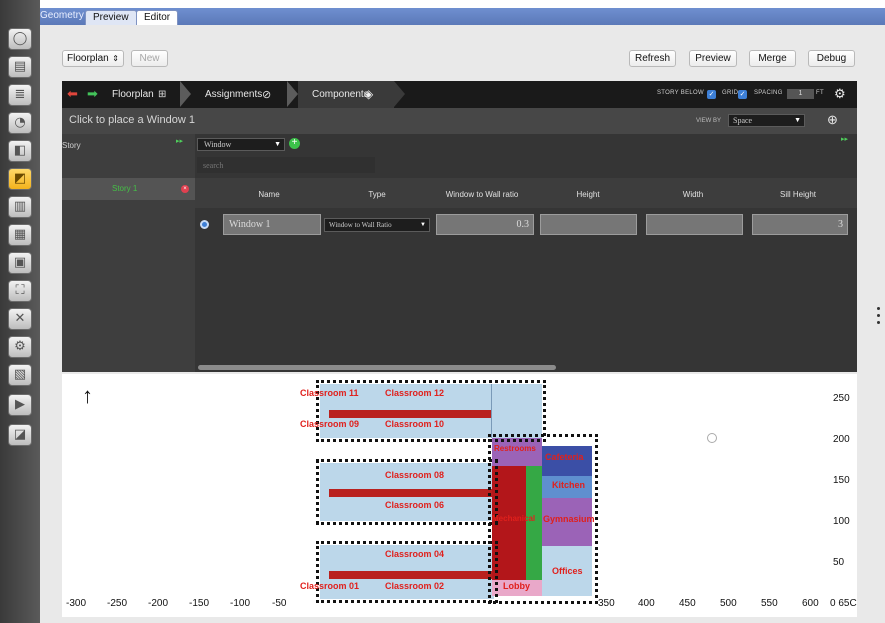 The width and height of the screenshot is (885, 623). I want to click on story-name: Story 1, so click(125, 188).